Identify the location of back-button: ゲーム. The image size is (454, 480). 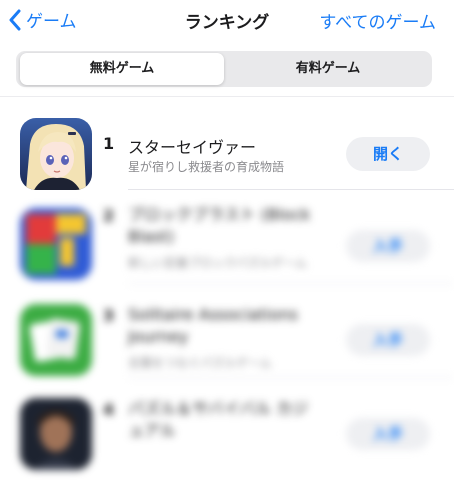
(42, 19).